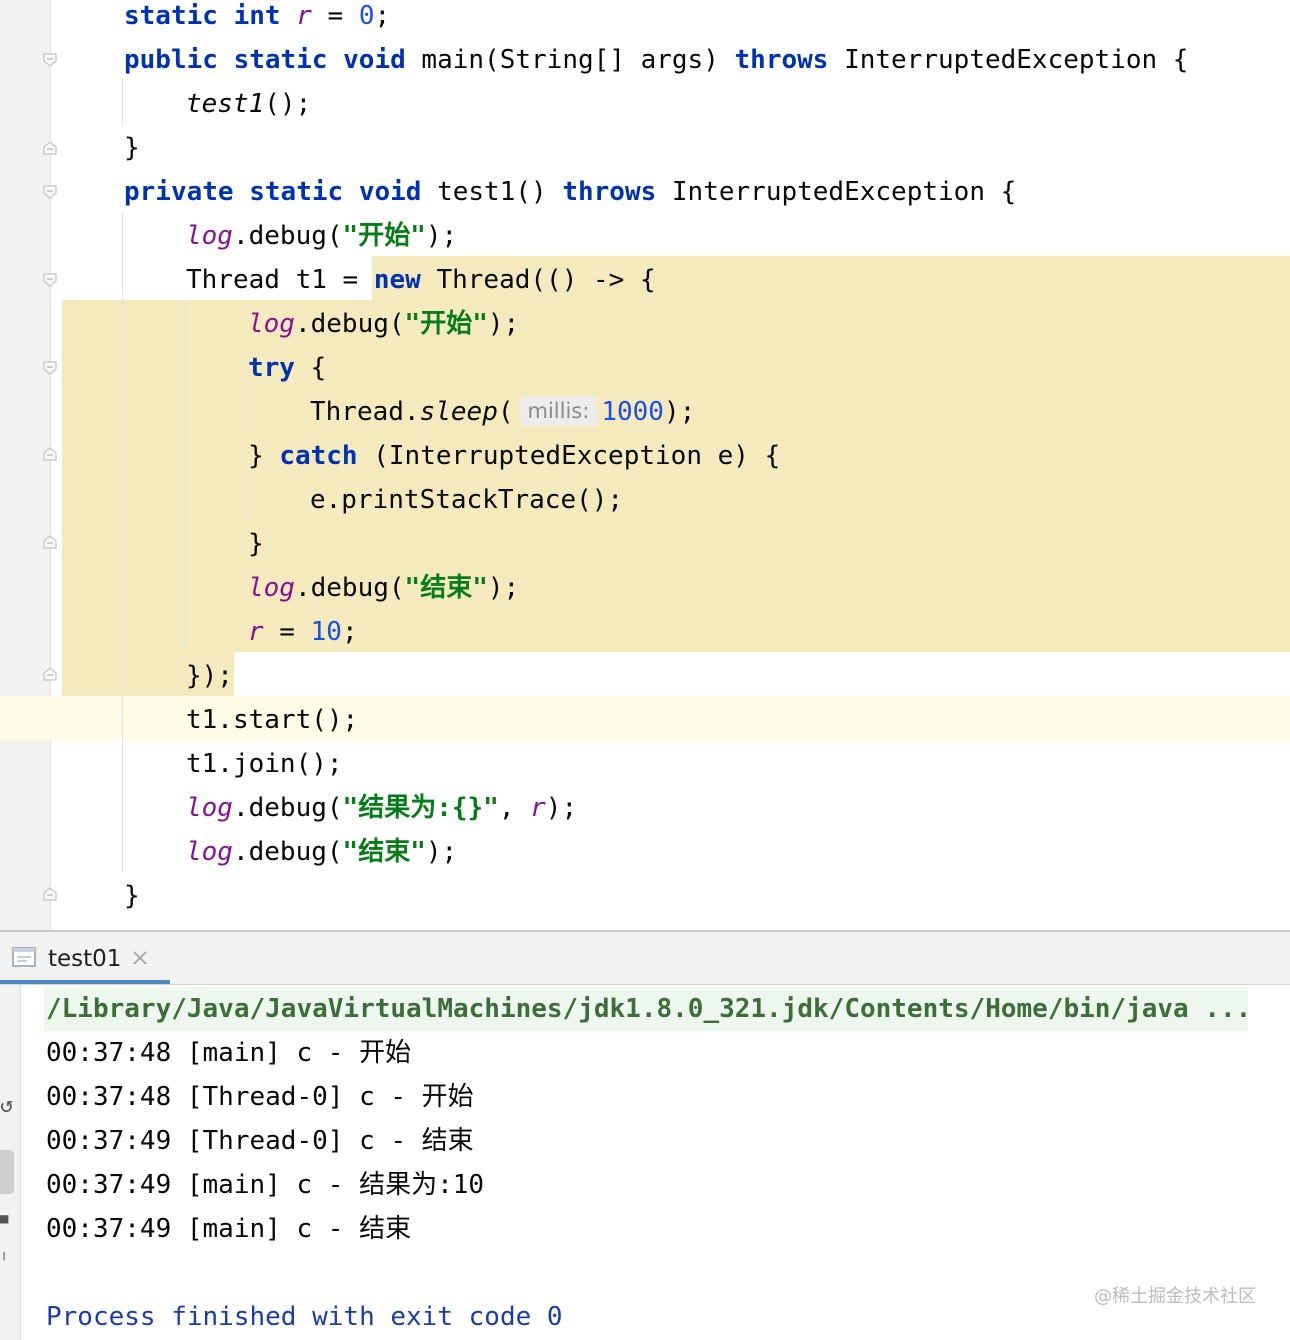 Image resolution: width=1290 pixels, height=1340 pixels. I want to click on tab-test01: test01, so click(85, 958).